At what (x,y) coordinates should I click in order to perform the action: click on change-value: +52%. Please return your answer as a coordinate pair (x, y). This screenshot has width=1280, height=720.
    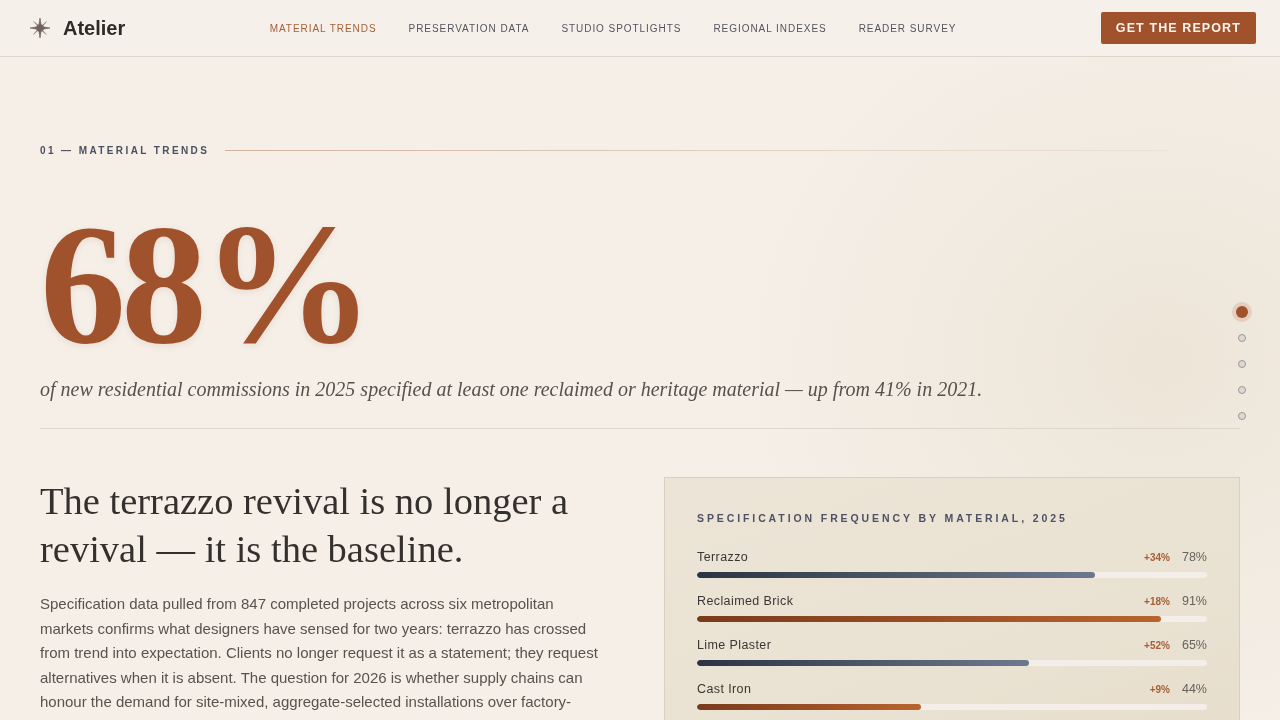
    Looking at the image, I should click on (1157, 645).